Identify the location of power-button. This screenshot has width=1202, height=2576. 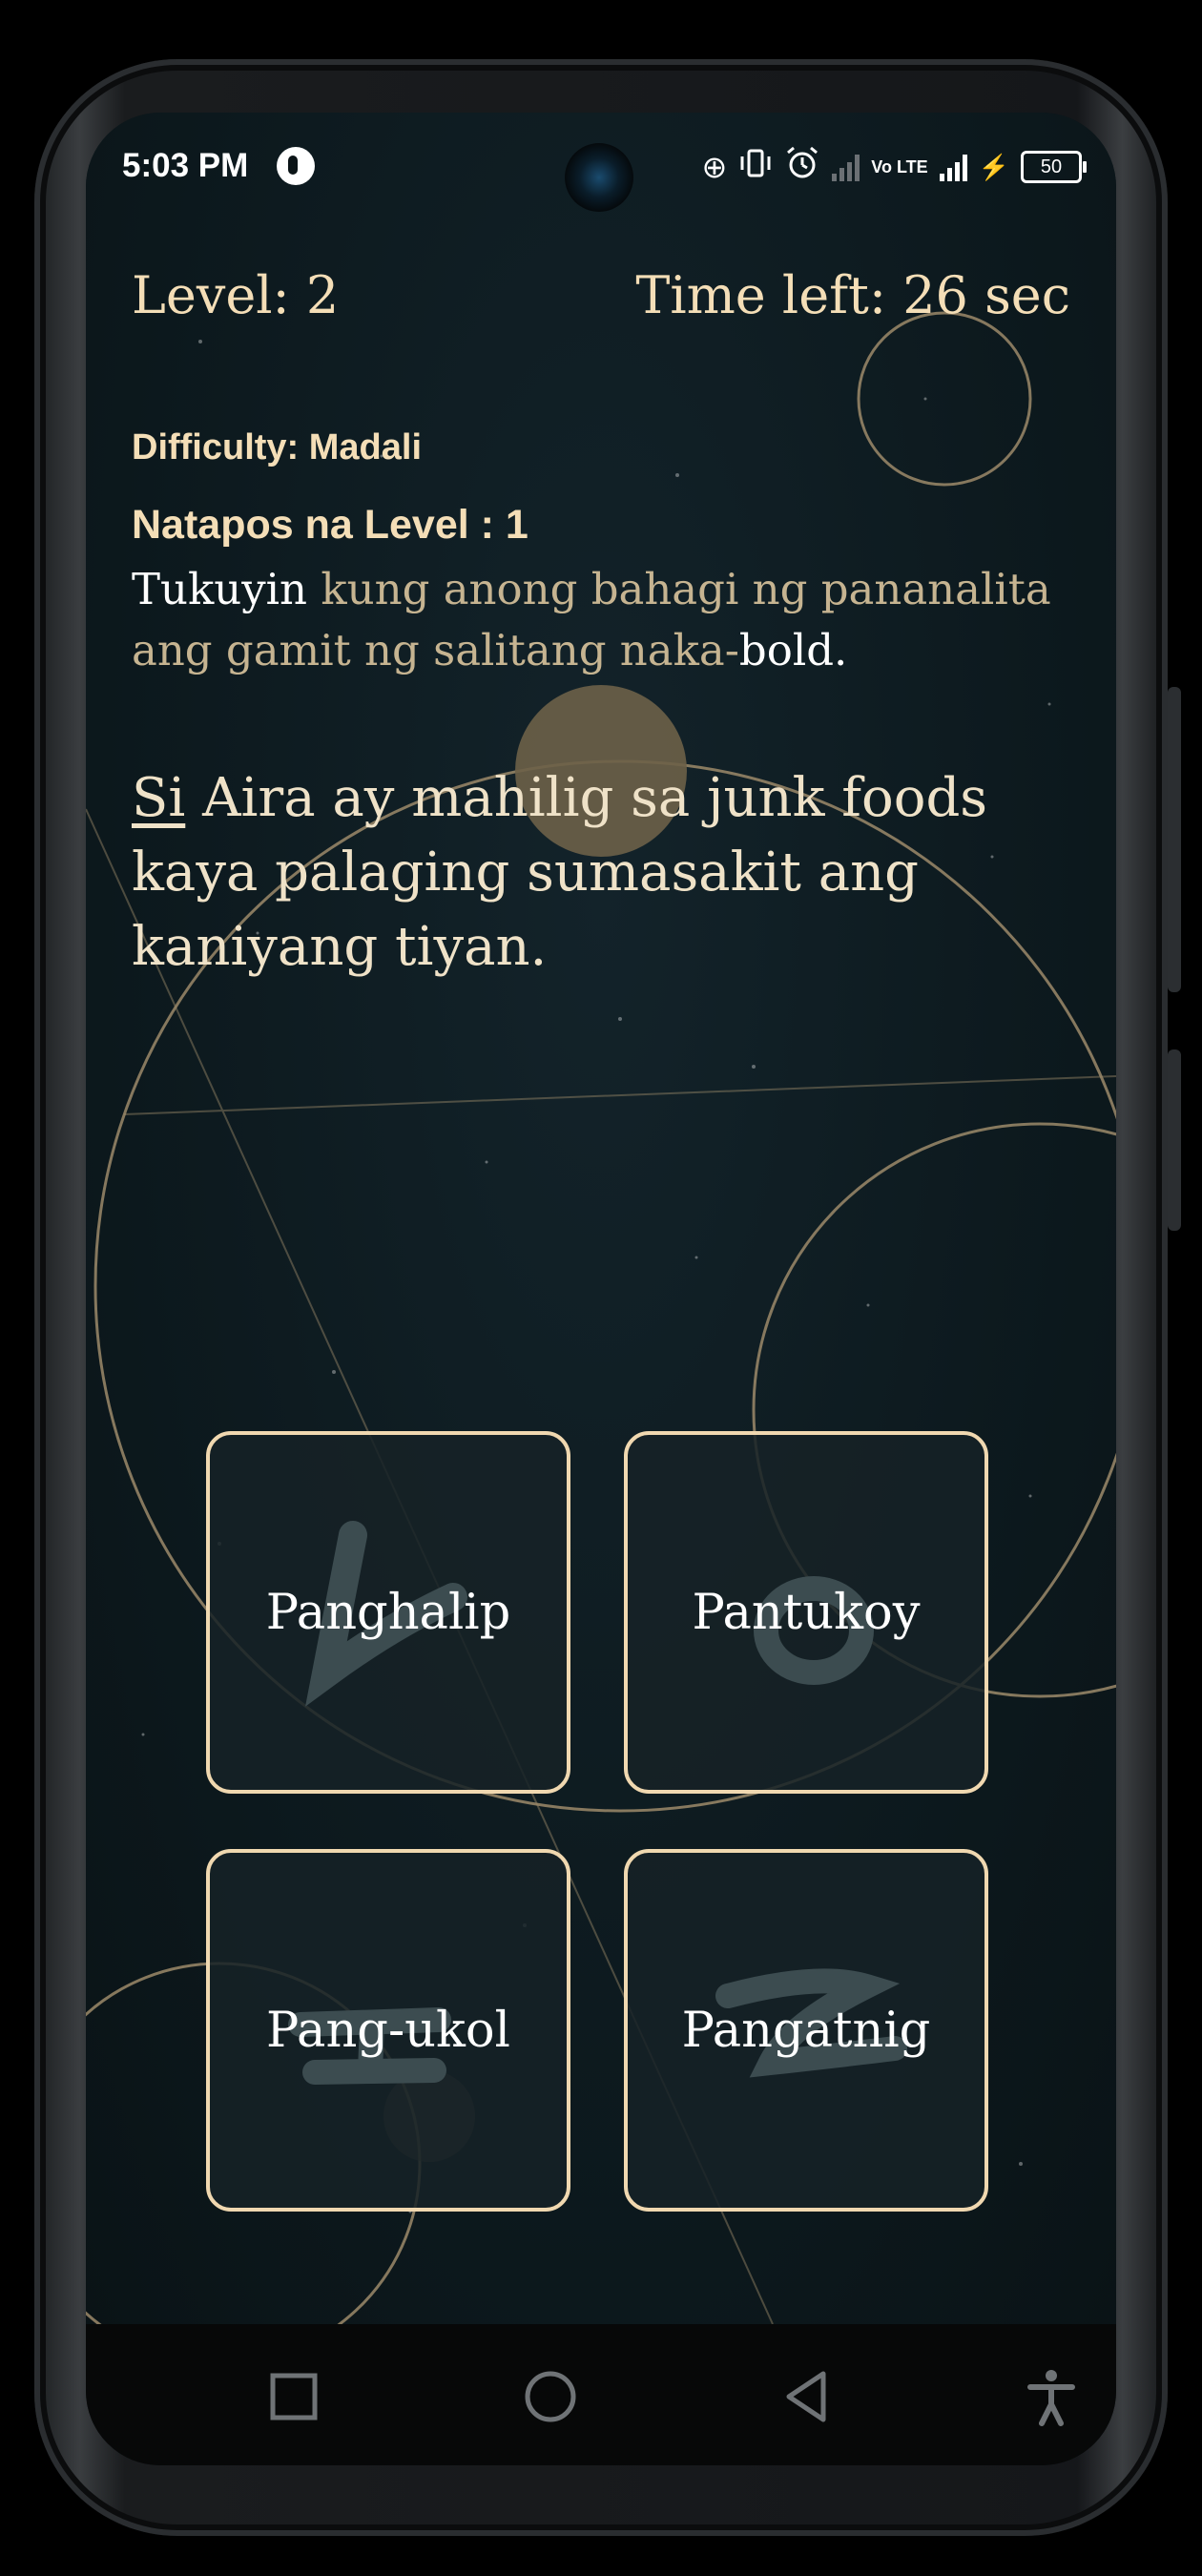
(1174, 1140).